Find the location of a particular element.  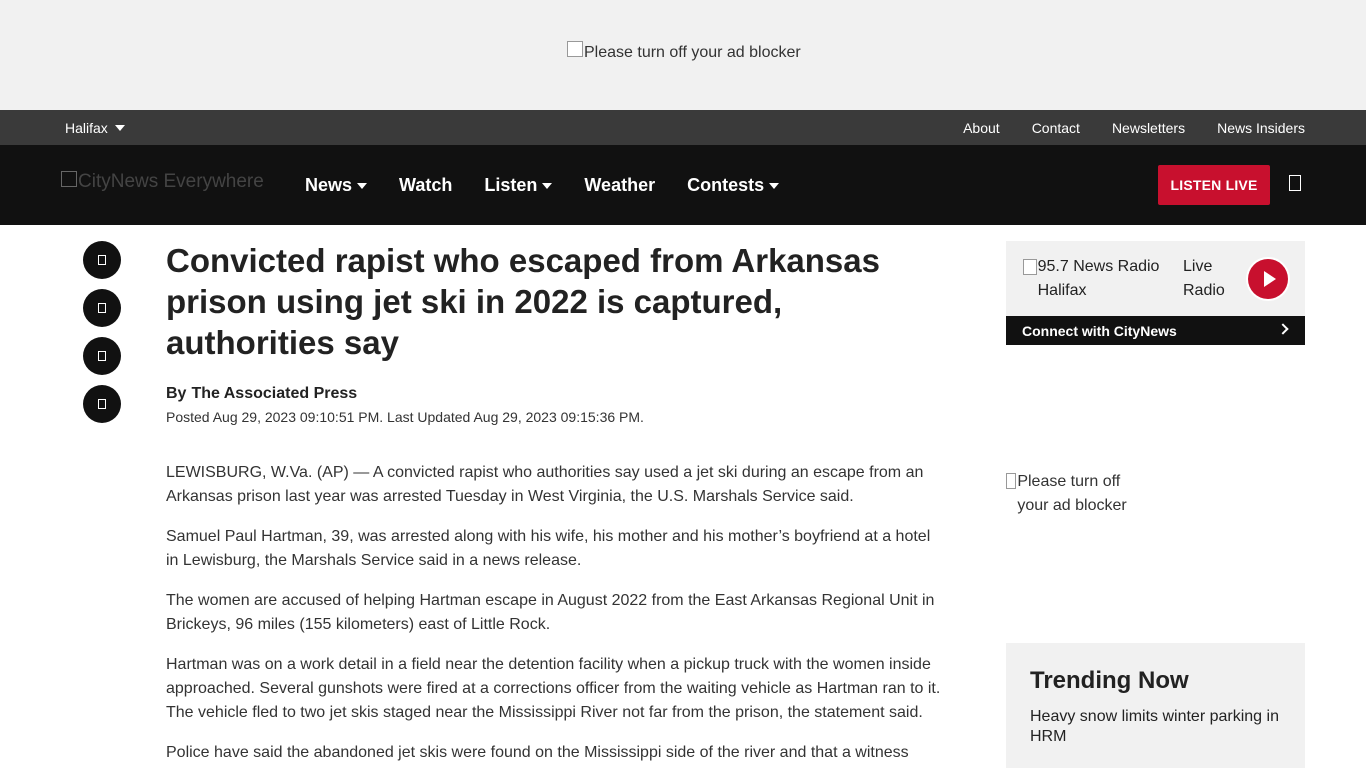

author-link: The Associated Press is located at coordinates (274, 393).